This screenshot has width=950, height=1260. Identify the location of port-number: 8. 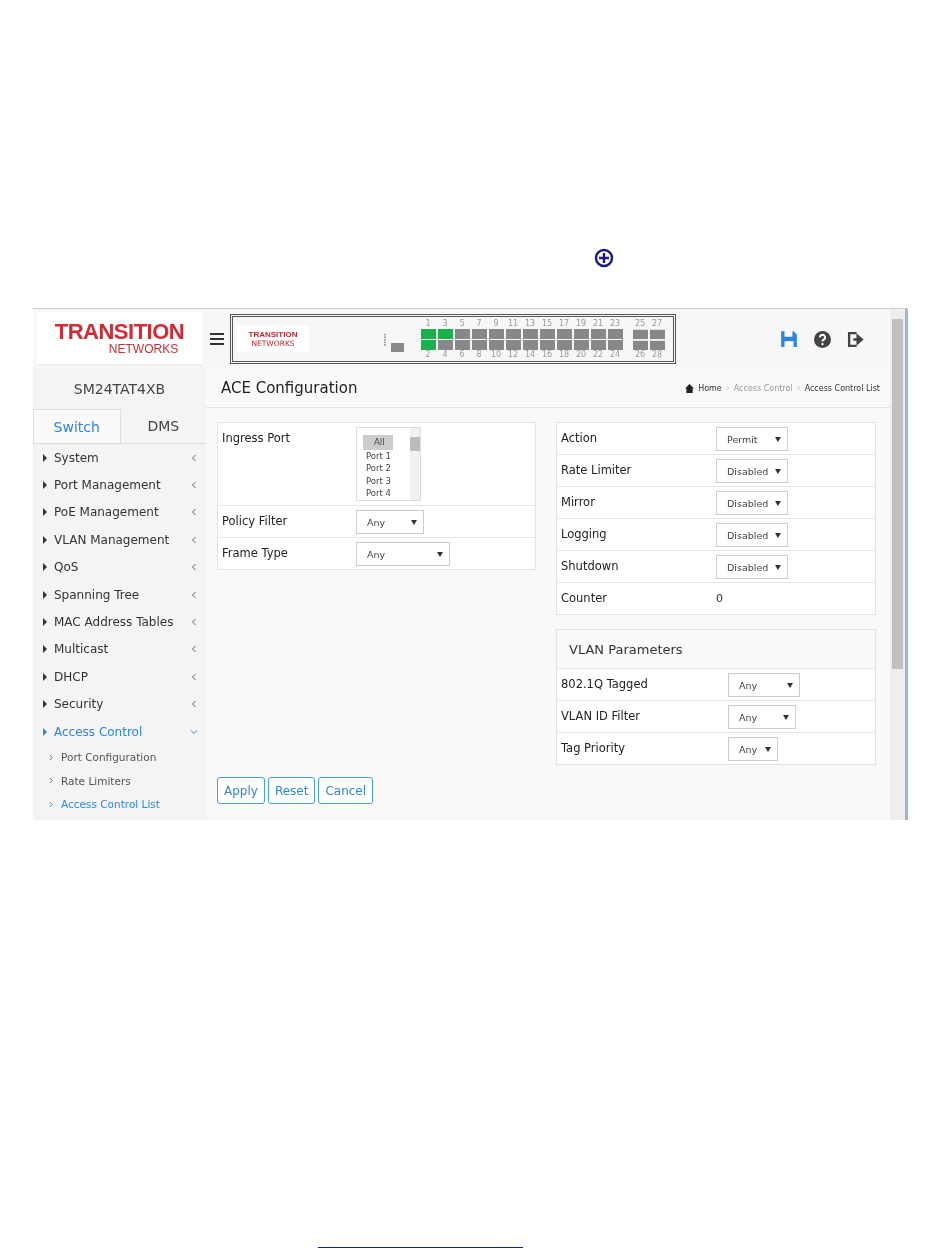
(479, 354).